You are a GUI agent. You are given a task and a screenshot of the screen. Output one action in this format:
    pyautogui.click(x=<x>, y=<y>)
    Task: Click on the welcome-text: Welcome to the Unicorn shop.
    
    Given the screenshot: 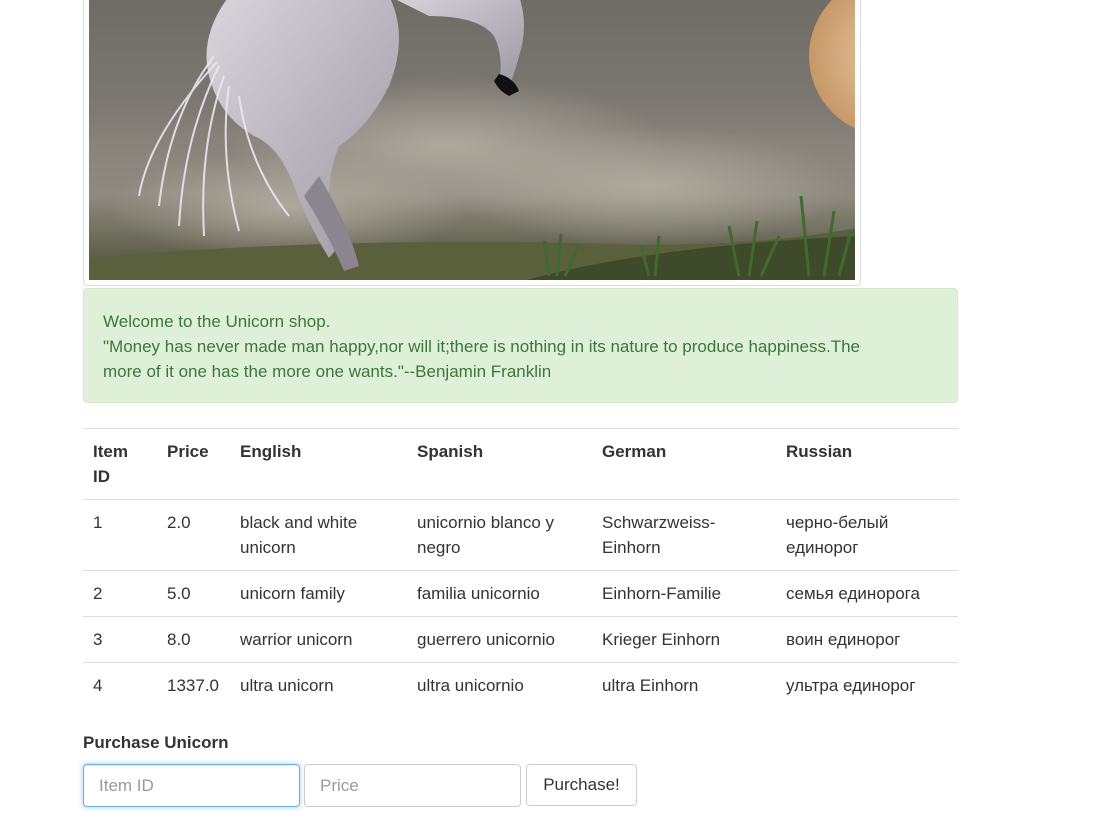 What is the action you would take?
    pyautogui.click(x=217, y=321)
    